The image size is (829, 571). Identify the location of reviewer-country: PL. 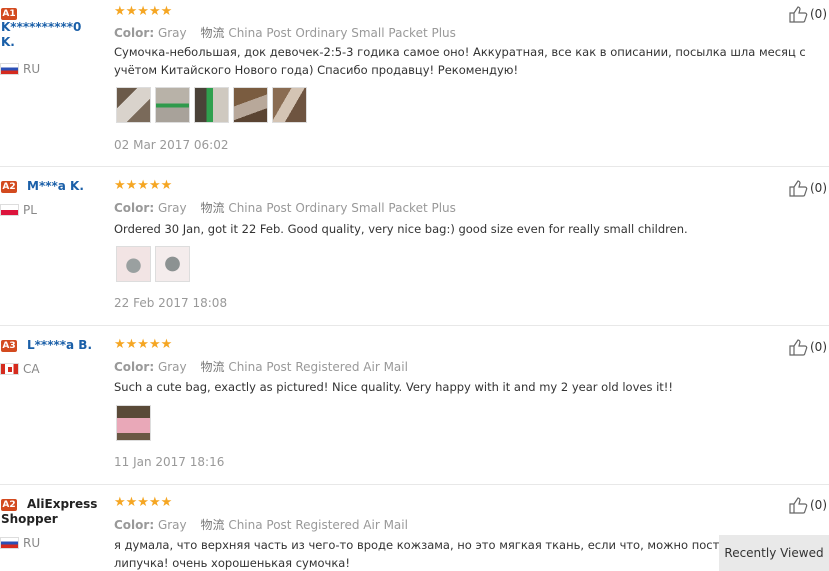
(18, 210).